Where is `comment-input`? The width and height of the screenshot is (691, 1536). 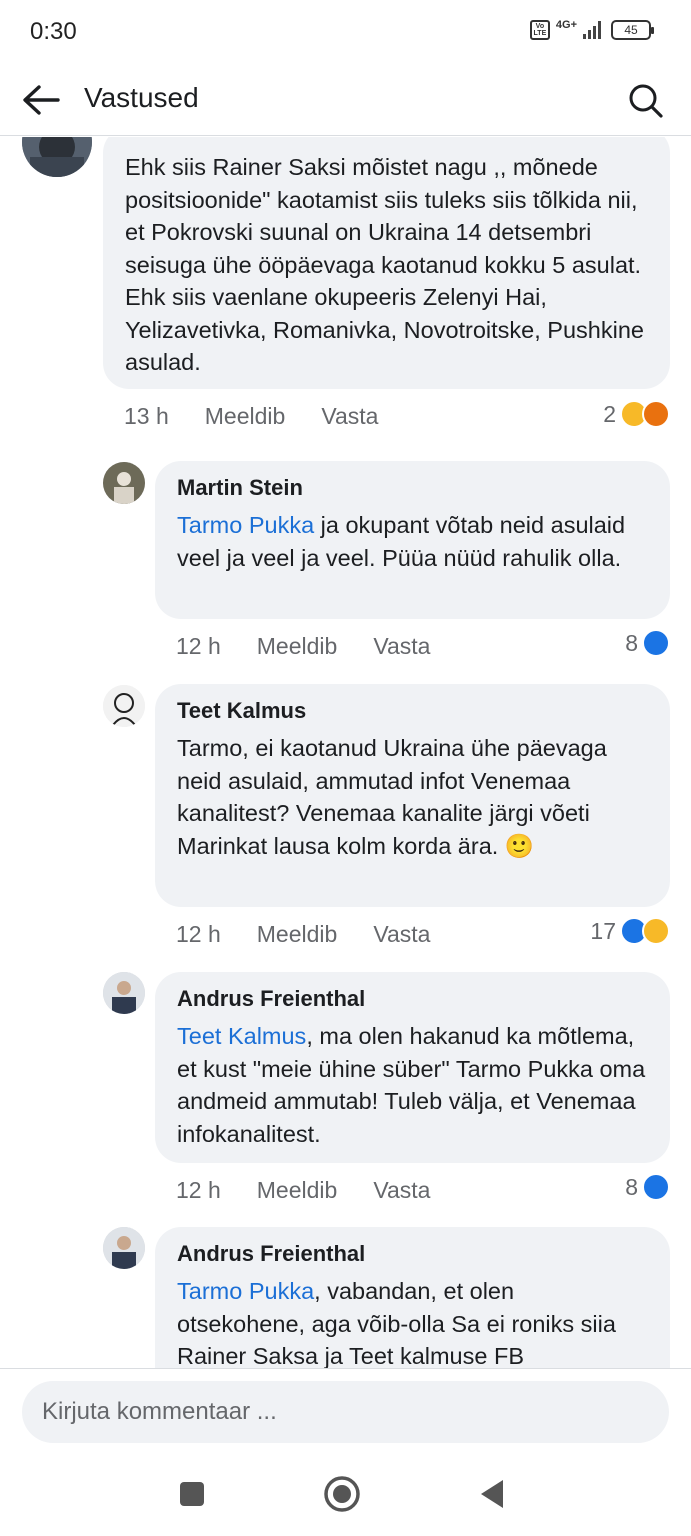
comment-input is located at coordinates (345, 1412).